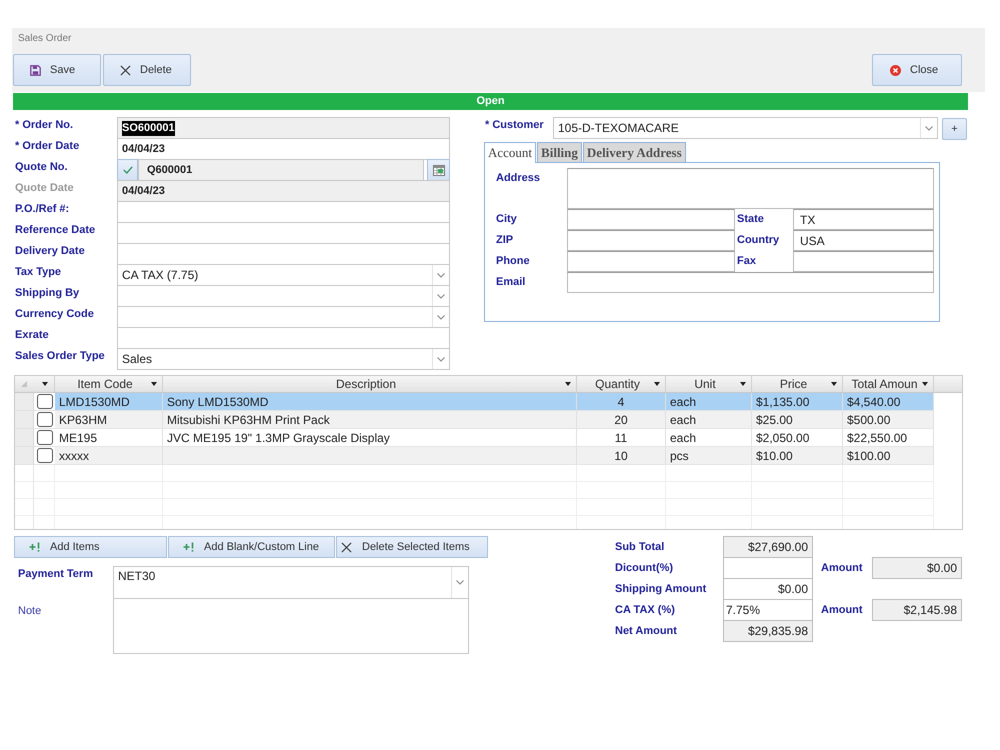  Describe the element at coordinates (768, 568) in the screenshot. I see `amount-field` at that location.